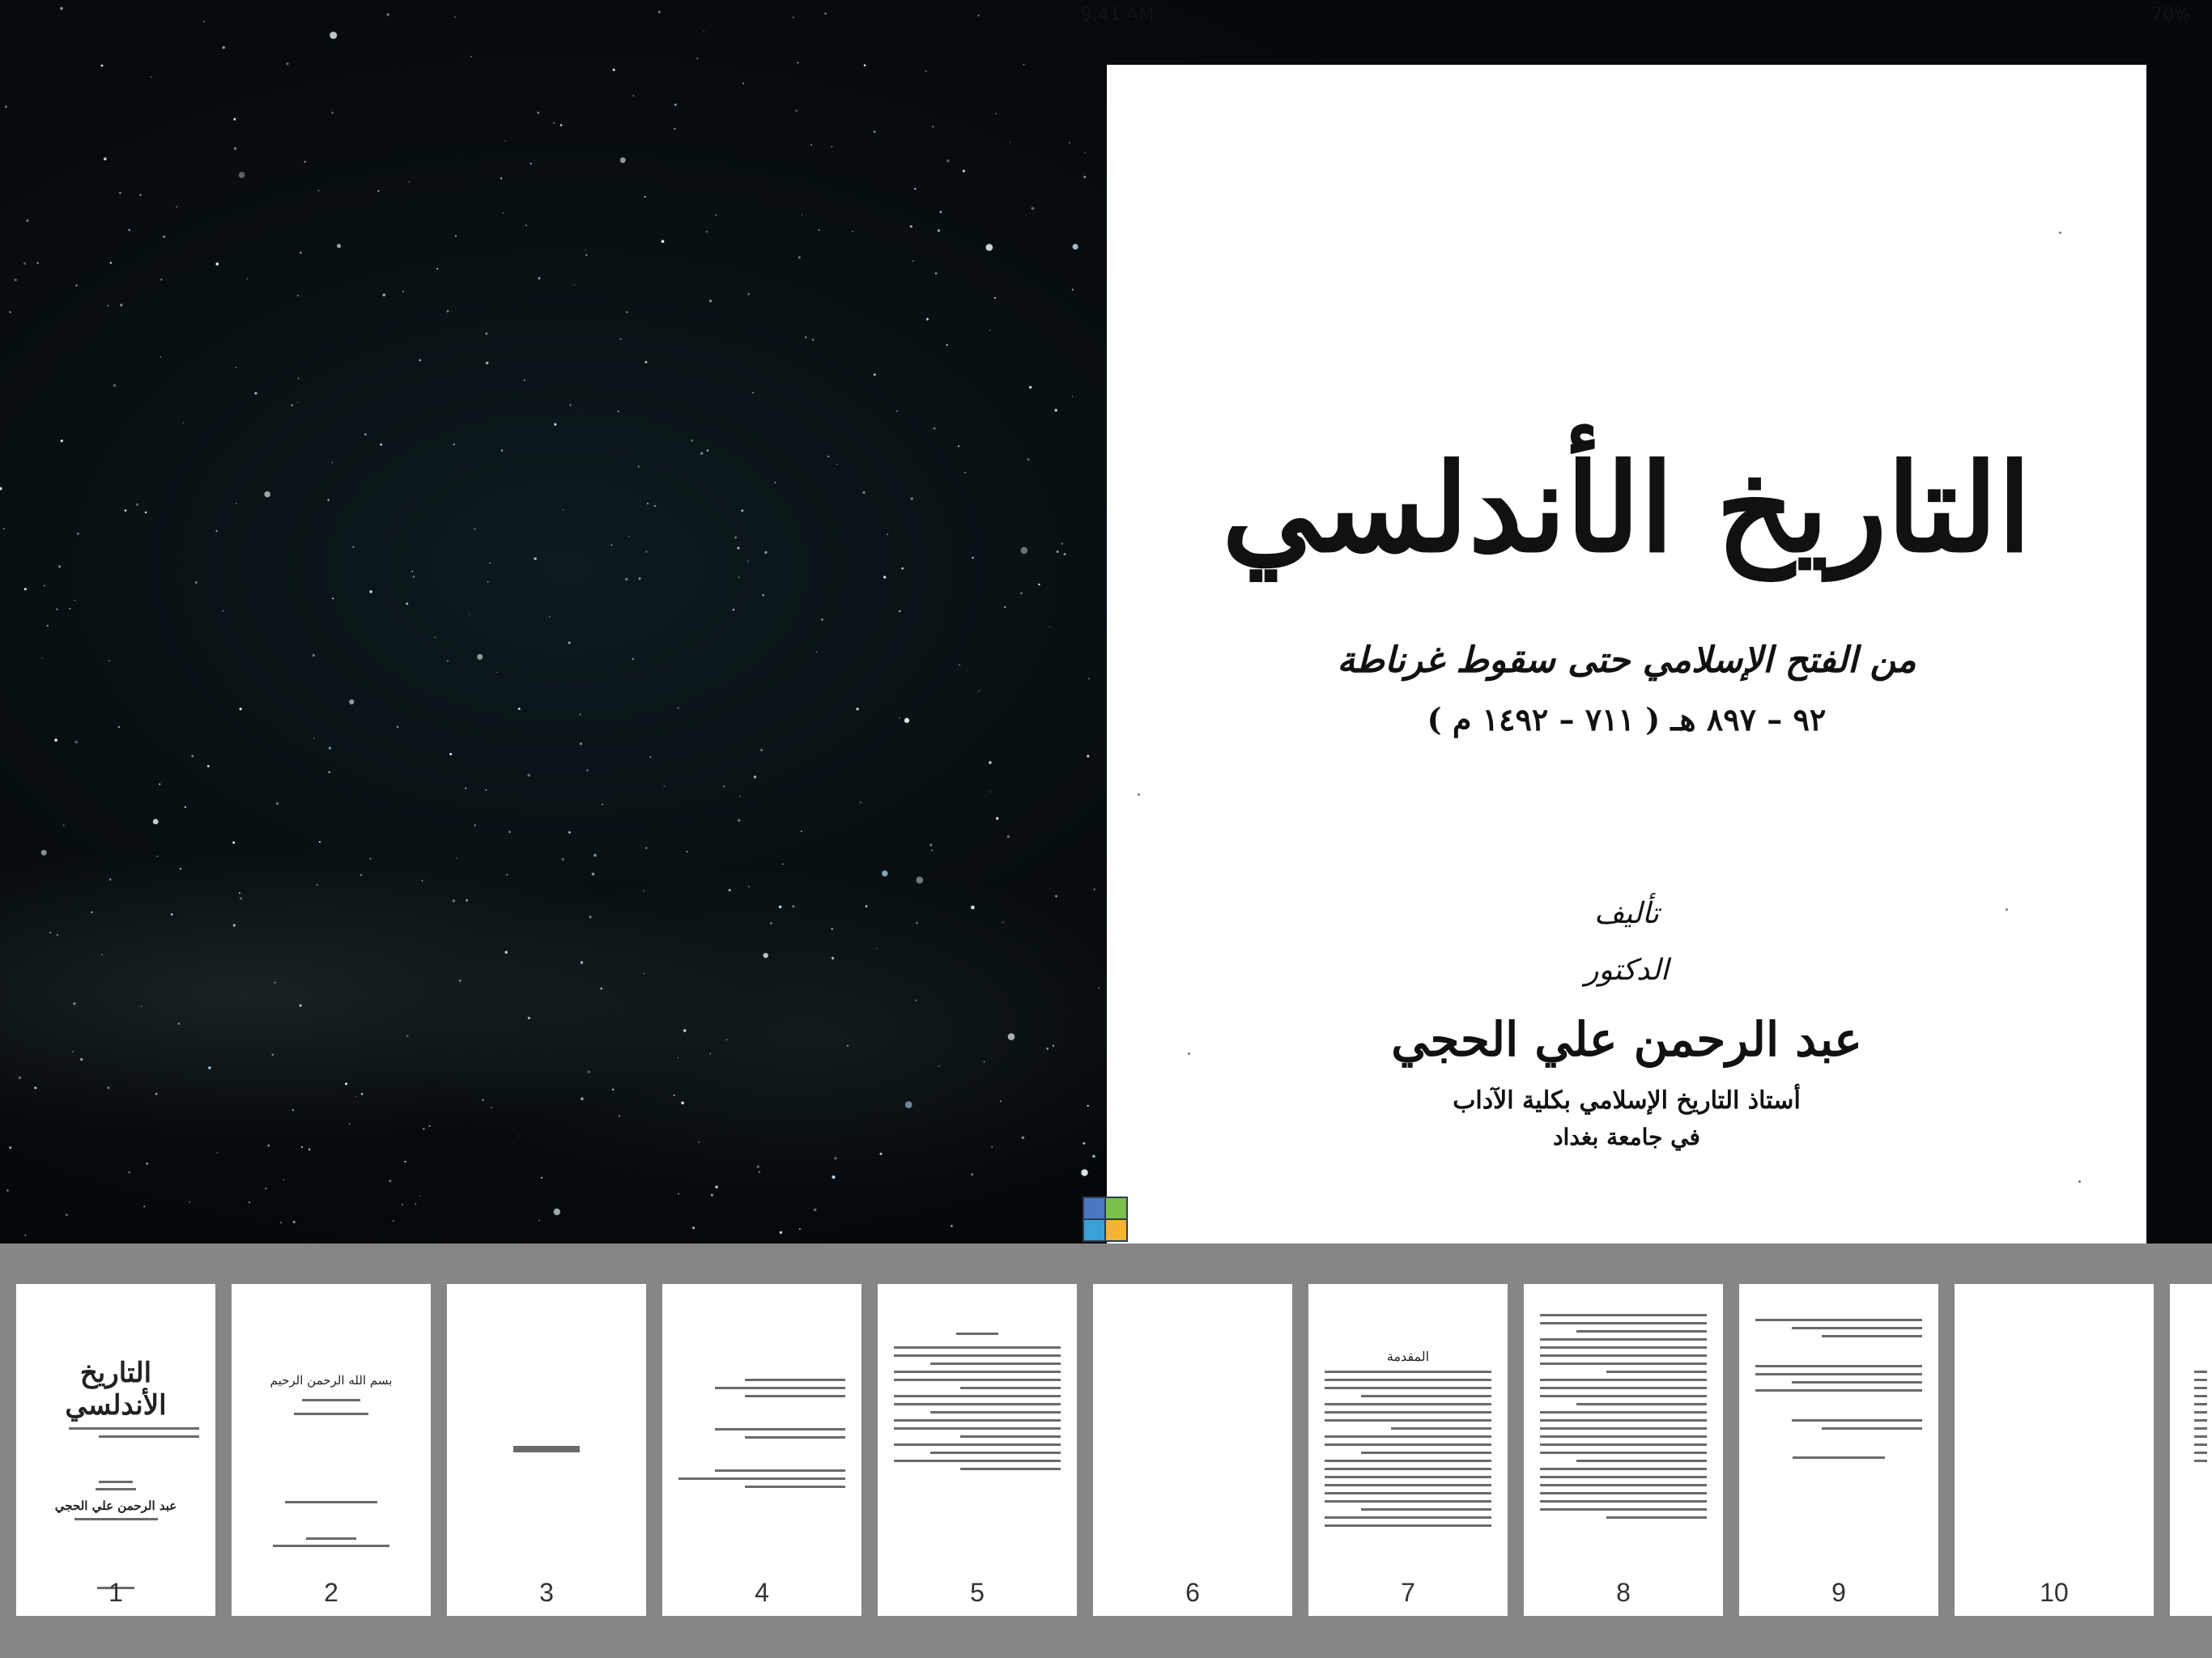 The image size is (2212, 1658). I want to click on thumbnail-page-number: 7, so click(1408, 1592).